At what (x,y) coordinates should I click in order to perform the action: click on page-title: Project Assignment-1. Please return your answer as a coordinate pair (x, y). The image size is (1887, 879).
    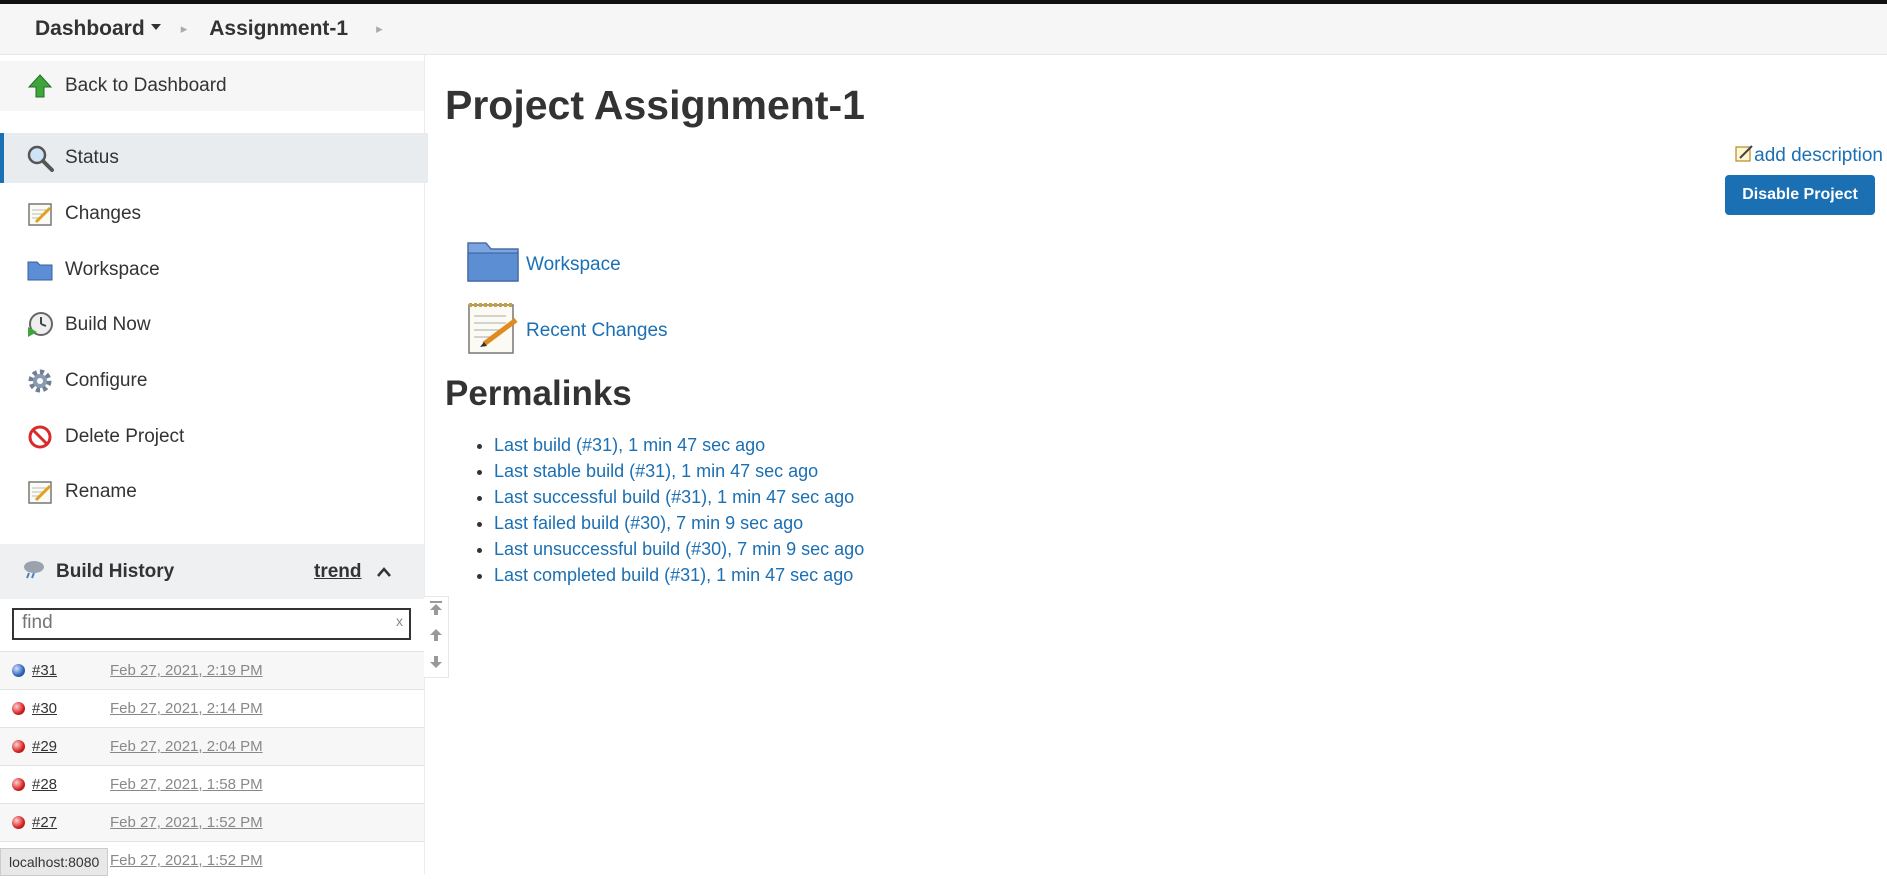
    Looking at the image, I should click on (655, 105).